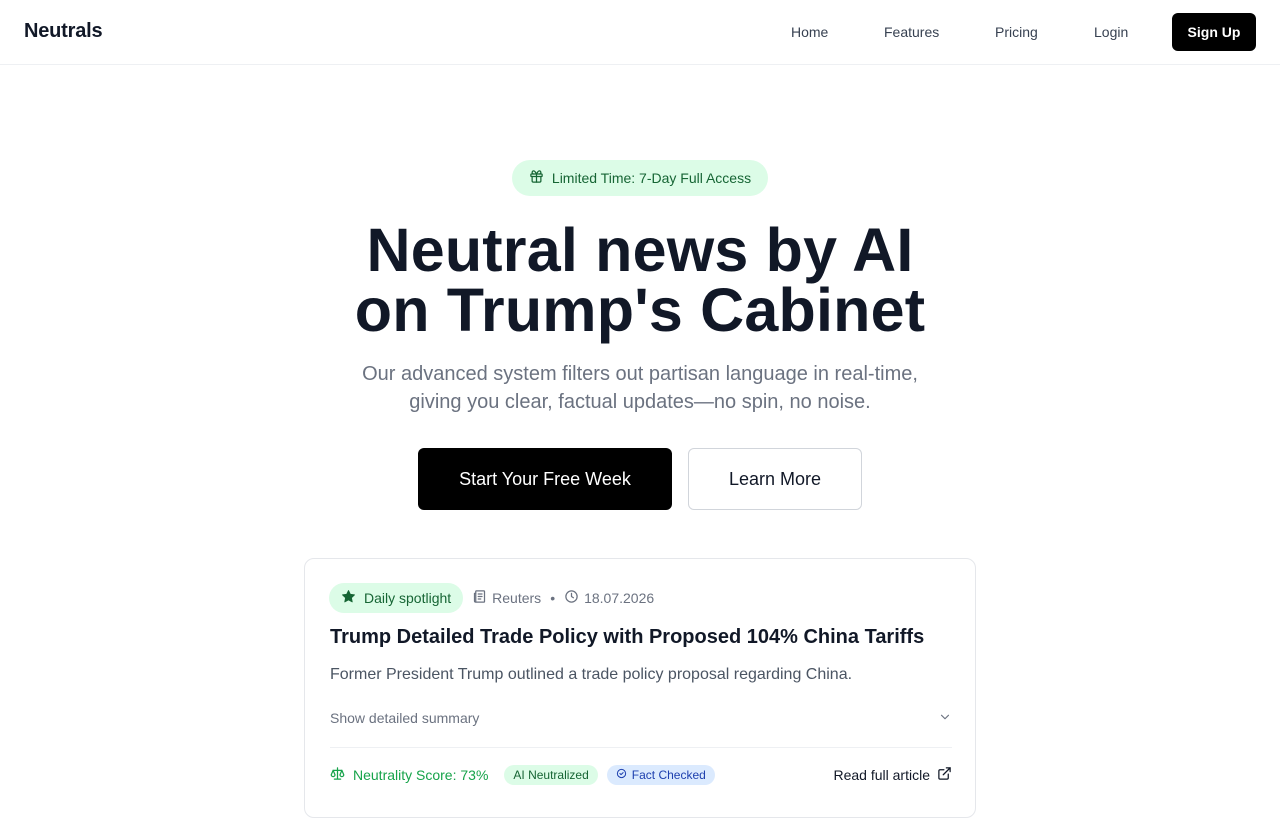  What do you see at coordinates (536, 178) in the screenshot?
I see `gift-icon` at bounding box center [536, 178].